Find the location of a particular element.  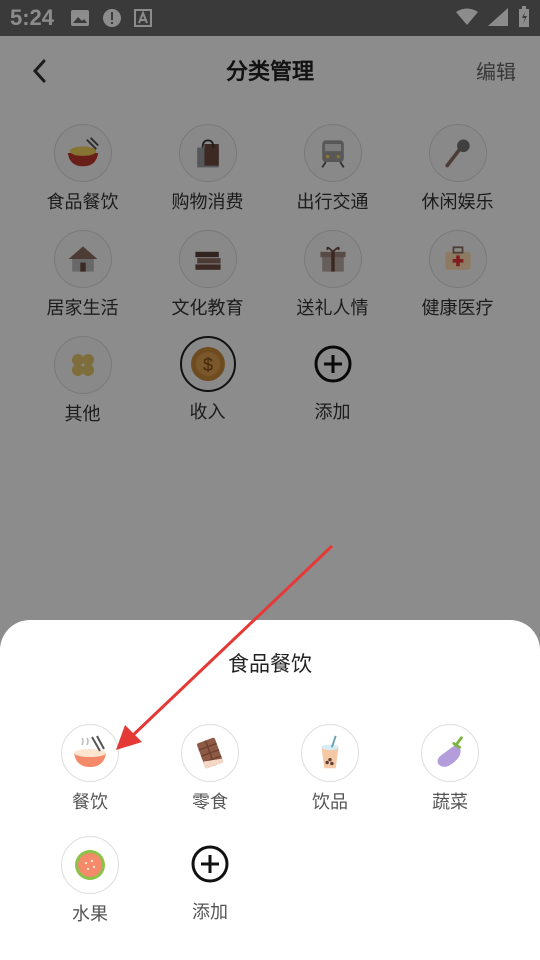

subcategory-label: 零食 is located at coordinates (210, 802).